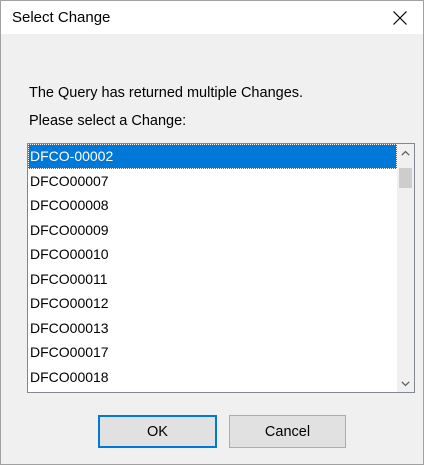 Image resolution: width=424 pixels, height=465 pixels. I want to click on list-item: DFCO00017, so click(212, 352).